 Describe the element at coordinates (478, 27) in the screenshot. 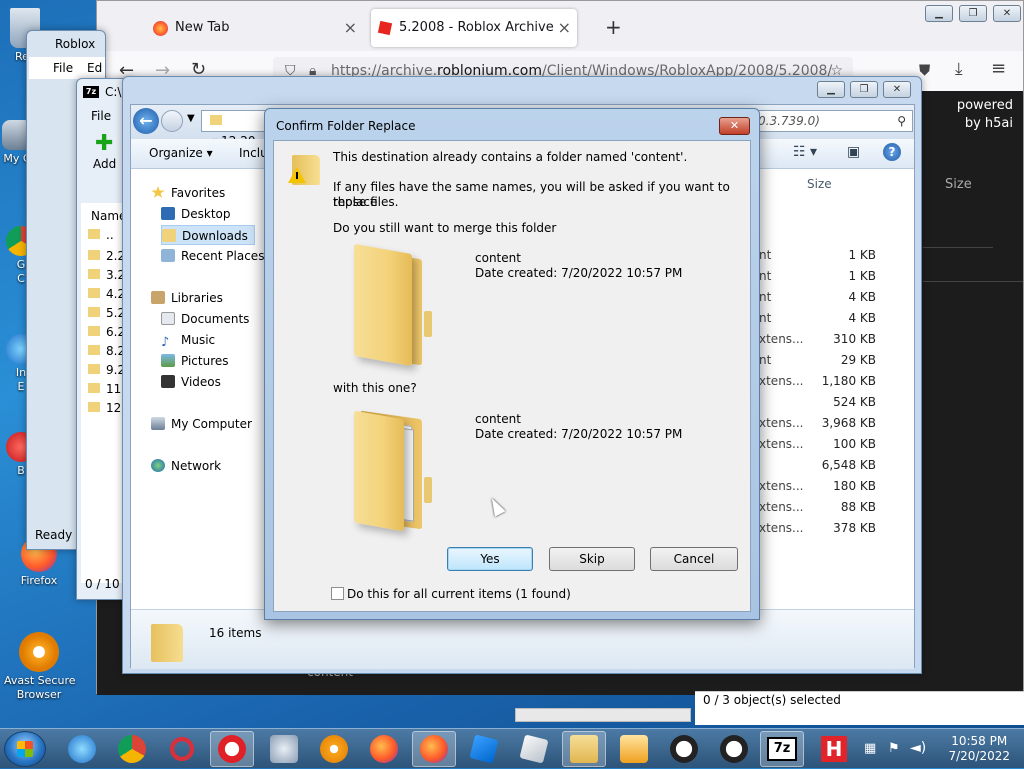

I see `tab-label: 5.2008 - Roblox Archive > Client` at that location.